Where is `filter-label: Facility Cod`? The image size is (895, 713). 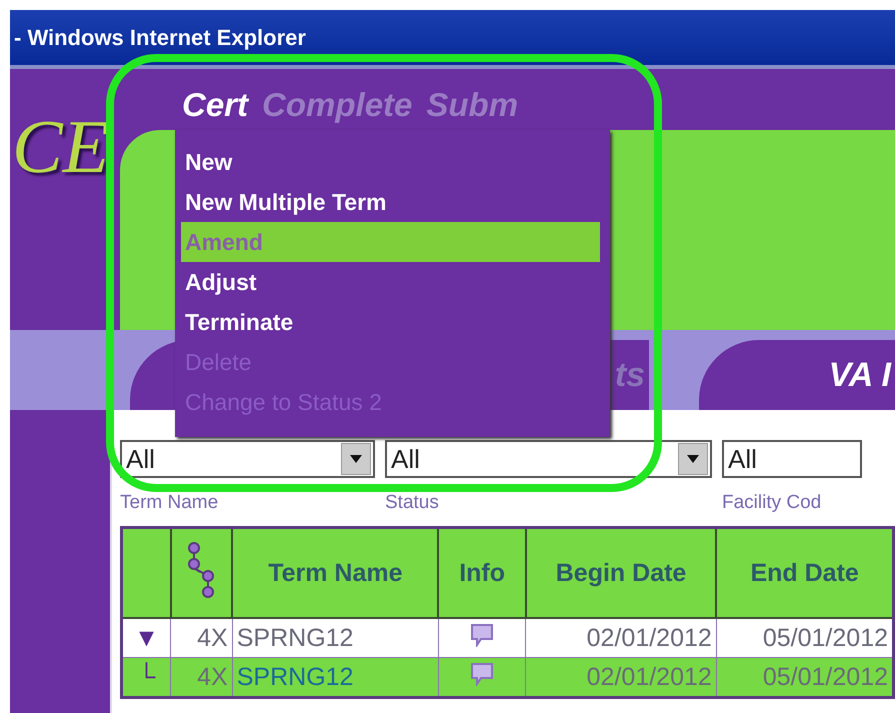
filter-label: Facility Cod is located at coordinates (772, 503).